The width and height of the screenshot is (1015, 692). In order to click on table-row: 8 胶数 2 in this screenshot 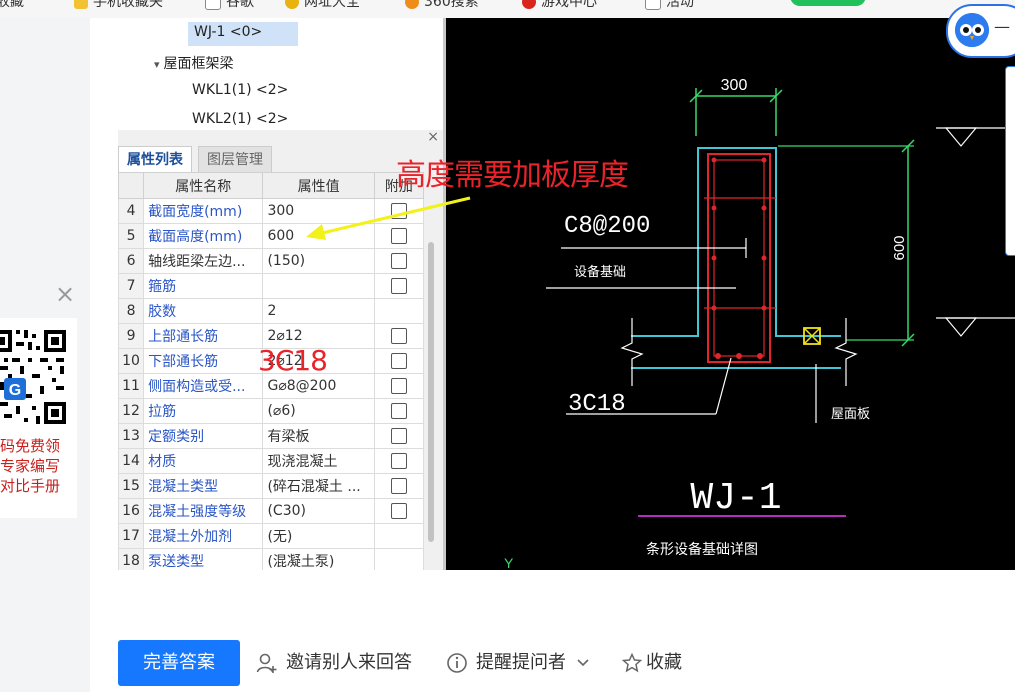, I will do `click(271, 311)`.